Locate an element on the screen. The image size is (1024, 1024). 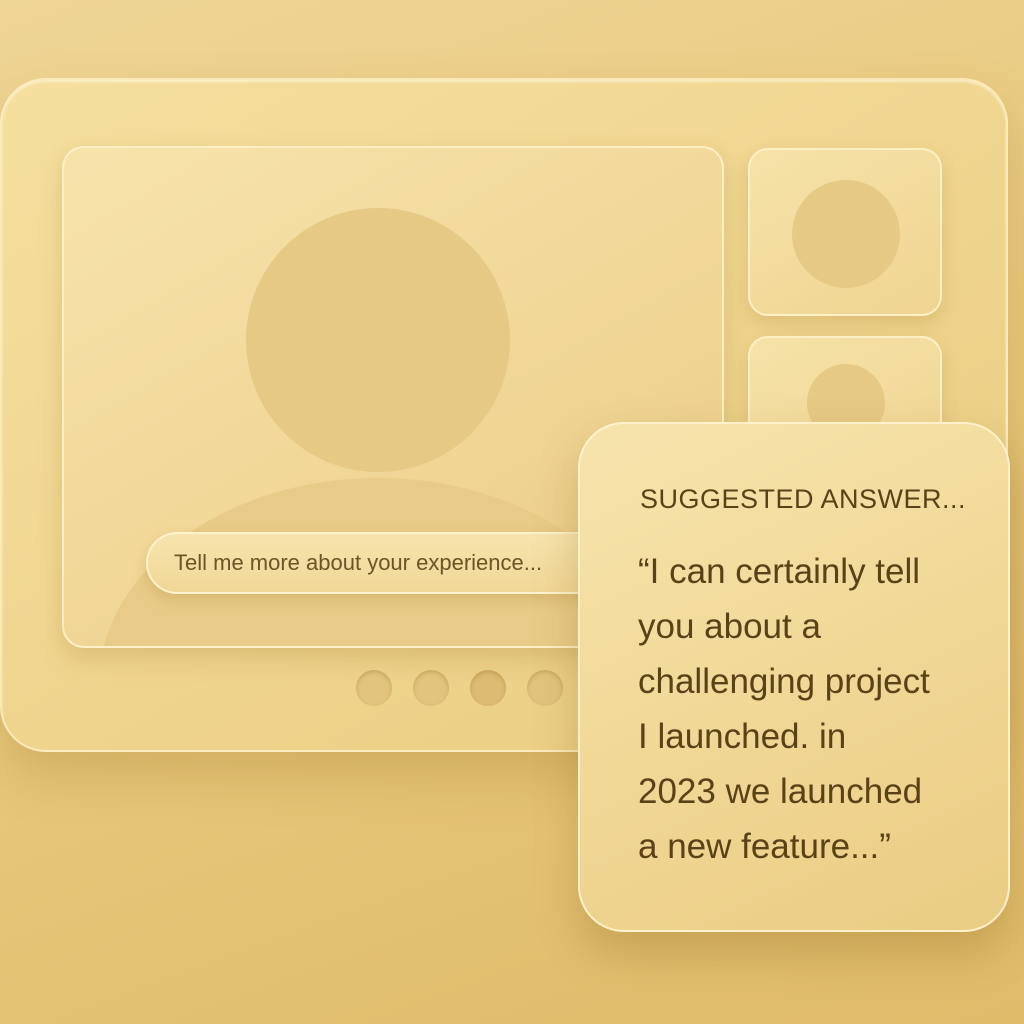
answer-line: “I can certainly tell is located at coordinates (779, 571).